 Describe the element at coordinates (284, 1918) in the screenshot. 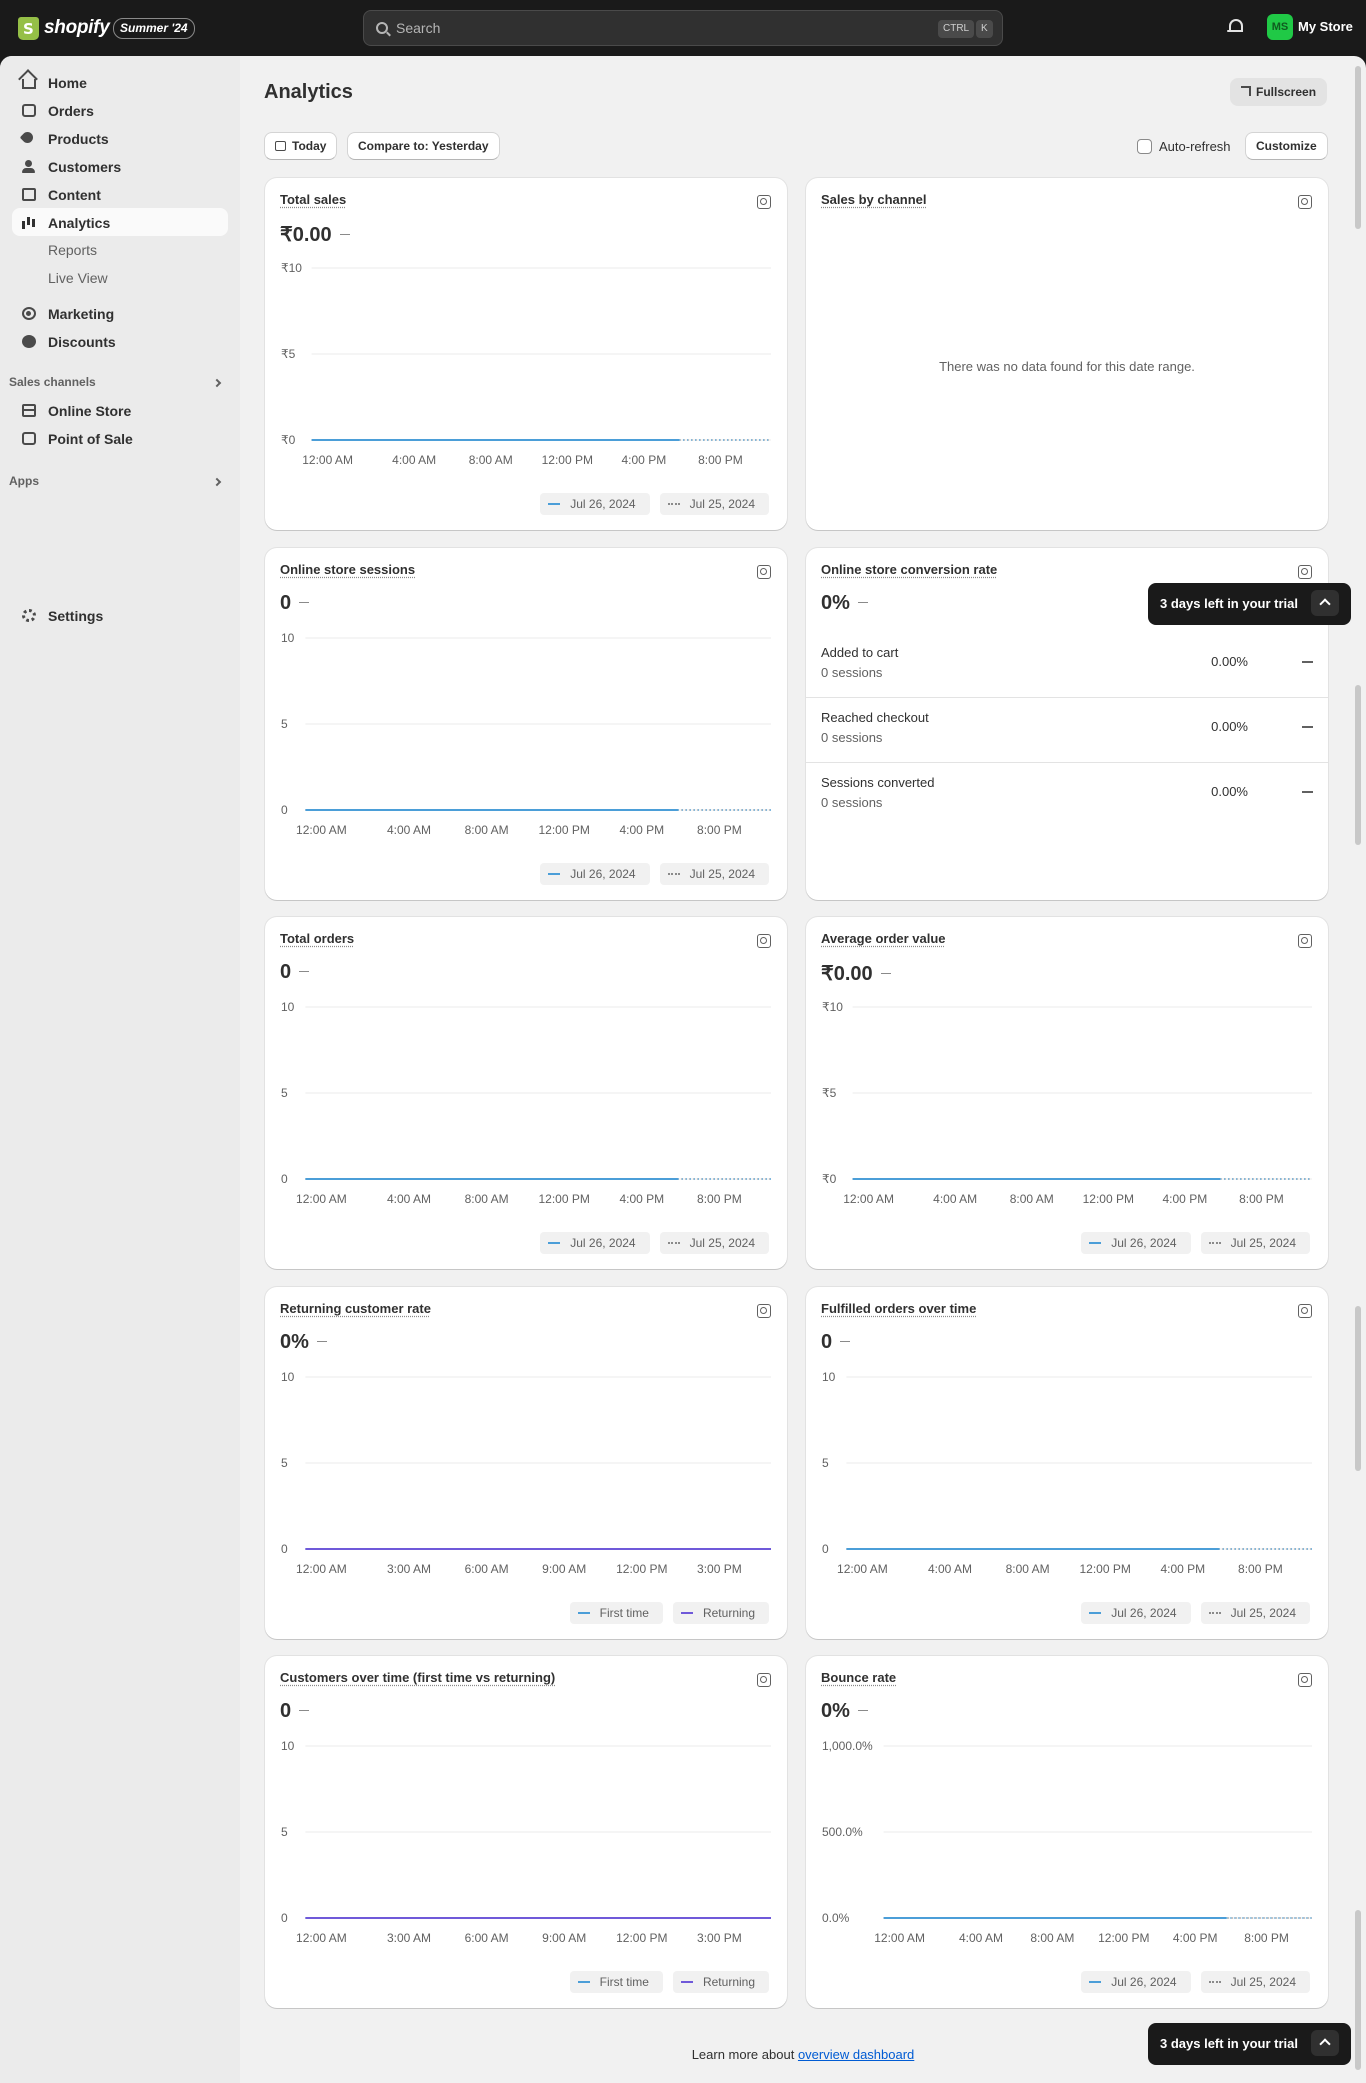

I see `y-tick-label: 0` at that location.